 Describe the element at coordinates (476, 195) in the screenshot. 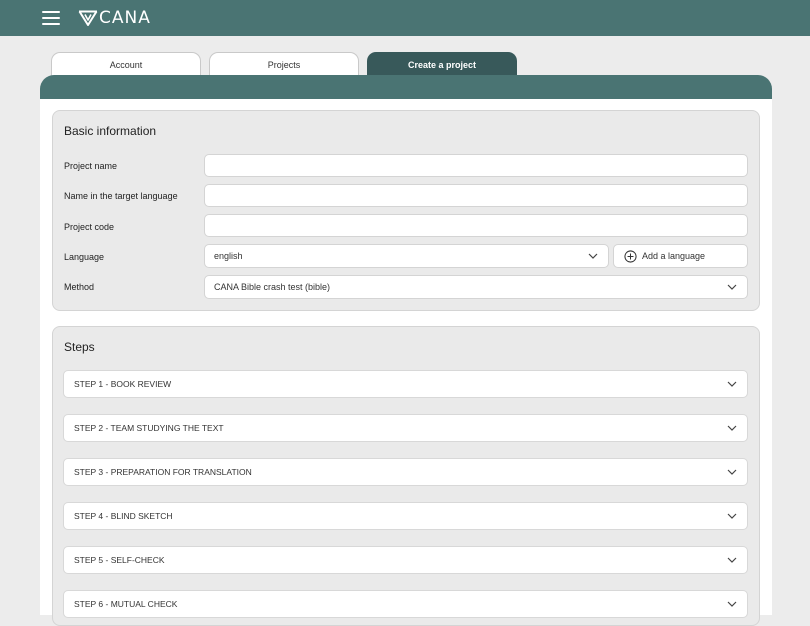

I see `target-language-name-input` at that location.